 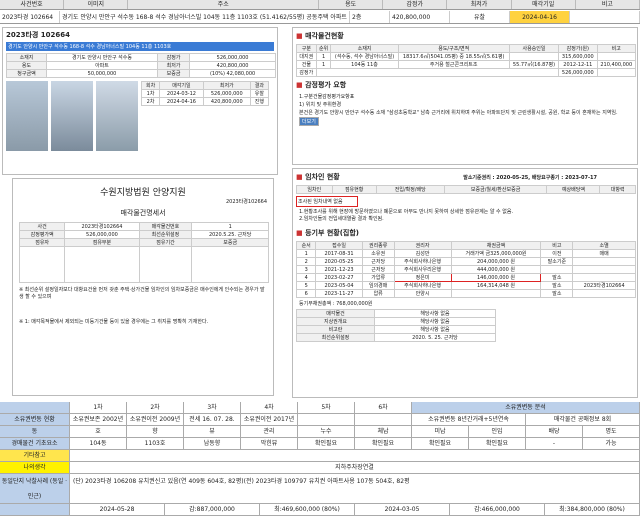 I want to click on col-image: 이미지, so click(x=96, y=4).